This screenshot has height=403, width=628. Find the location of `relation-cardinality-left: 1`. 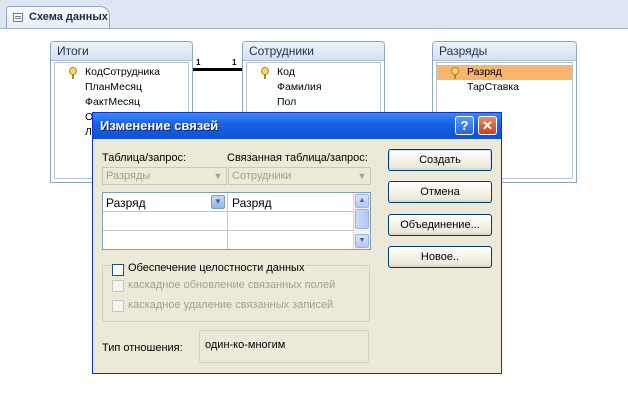

relation-cardinality-left: 1 is located at coordinates (198, 62).